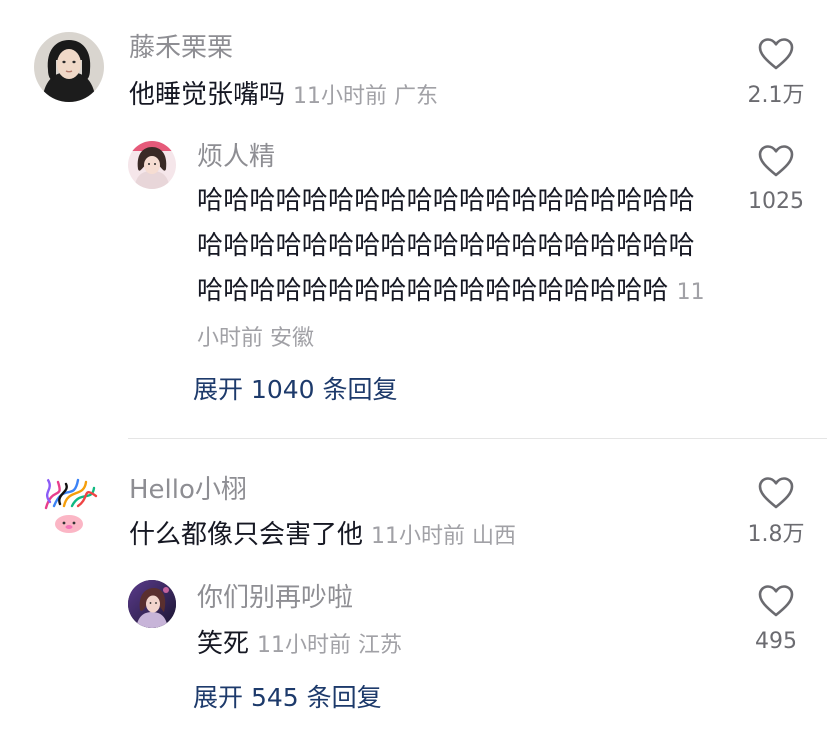 Image resolution: width=827 pixels, height=747 pixels. Describe the element at coordinates (776, 534) in the screenshot. I see `like-count: 1.8万` at that location.